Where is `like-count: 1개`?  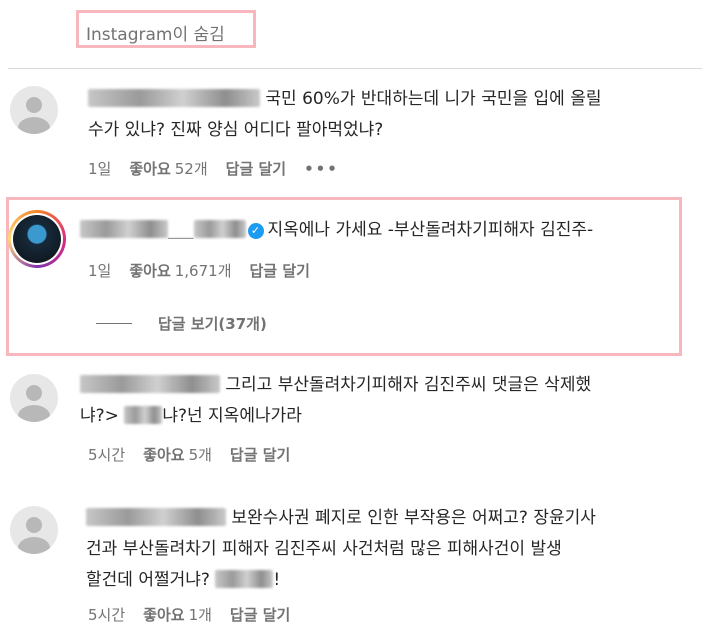
like-count: 1개 is located at coordinates (200, 615).